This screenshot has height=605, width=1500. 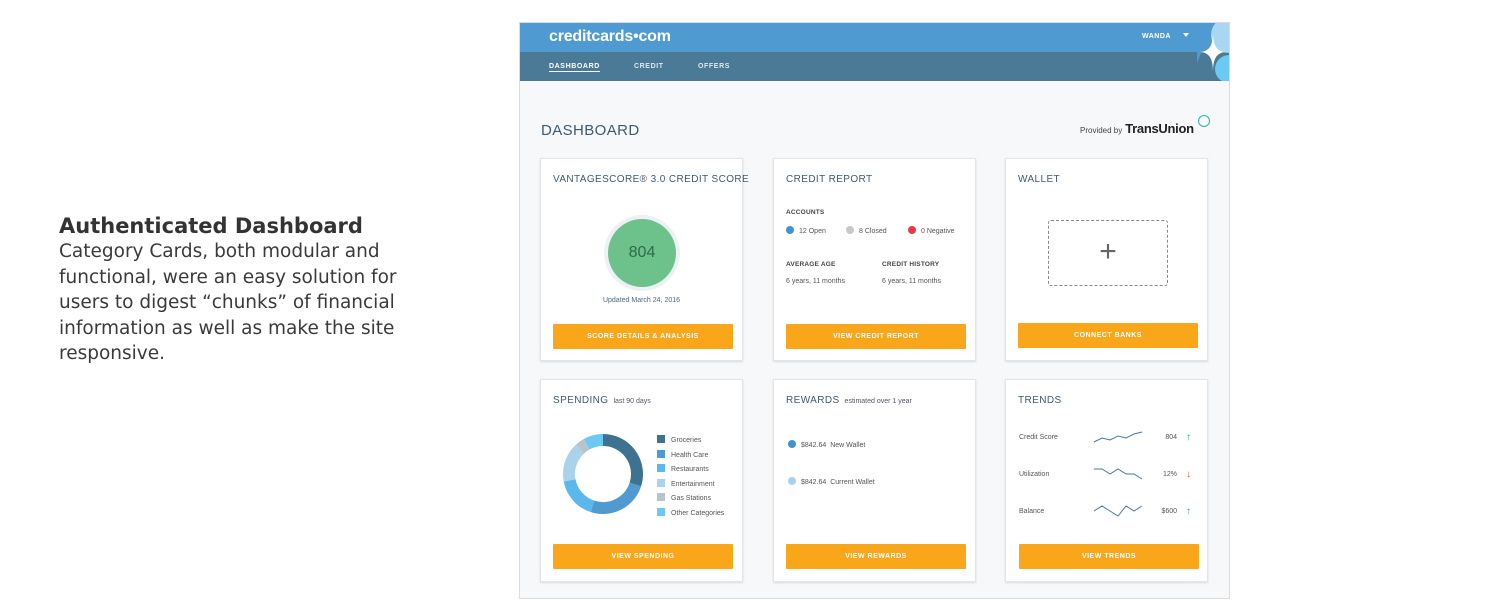 I want to click on spending-donut-chart, so click(x=603, y=474).